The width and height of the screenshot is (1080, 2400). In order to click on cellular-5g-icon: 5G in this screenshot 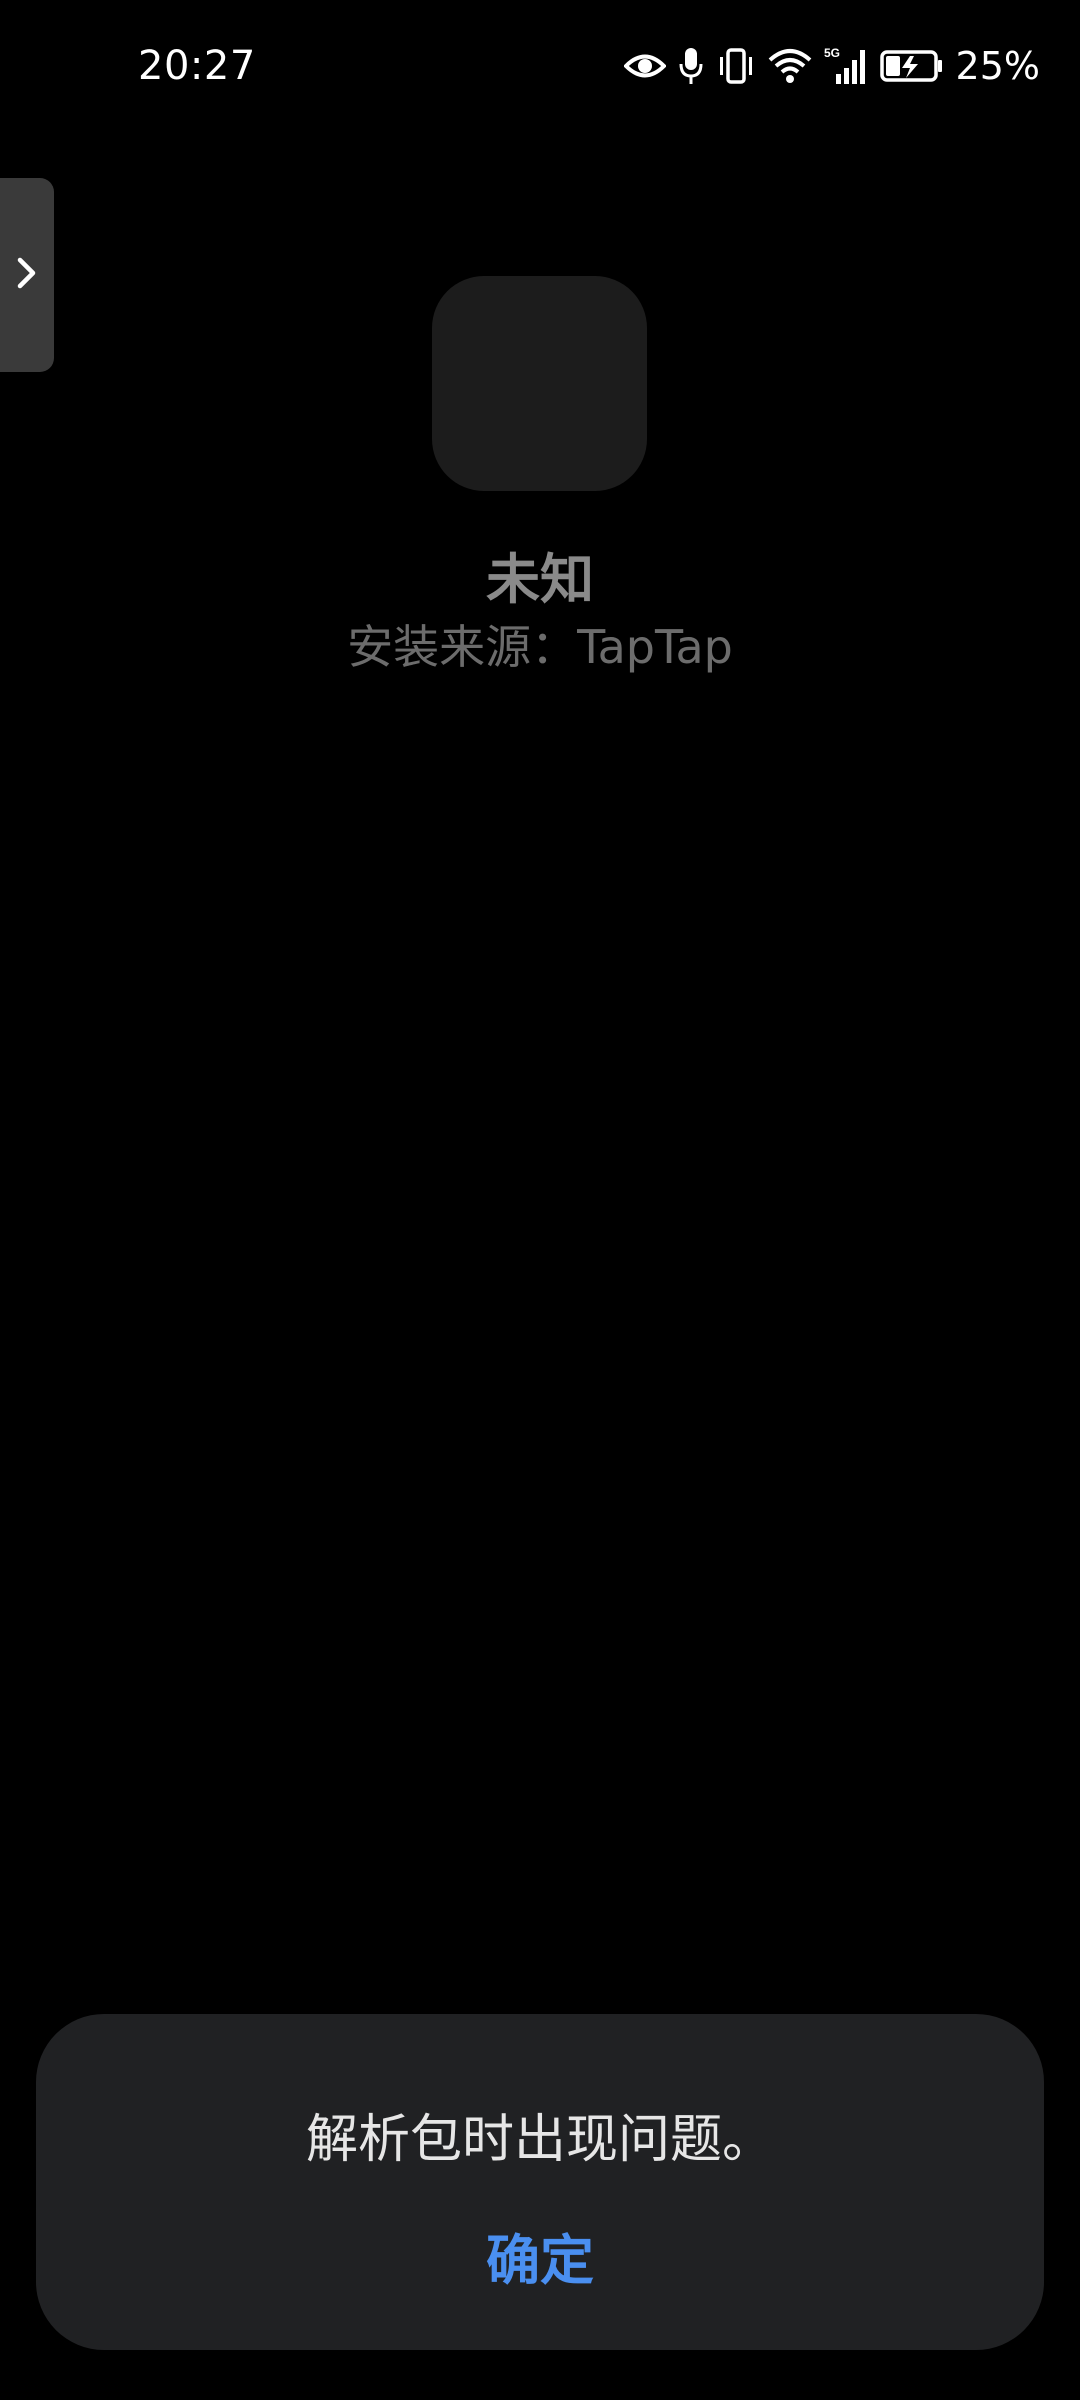, I will do `click(846, 66)`.